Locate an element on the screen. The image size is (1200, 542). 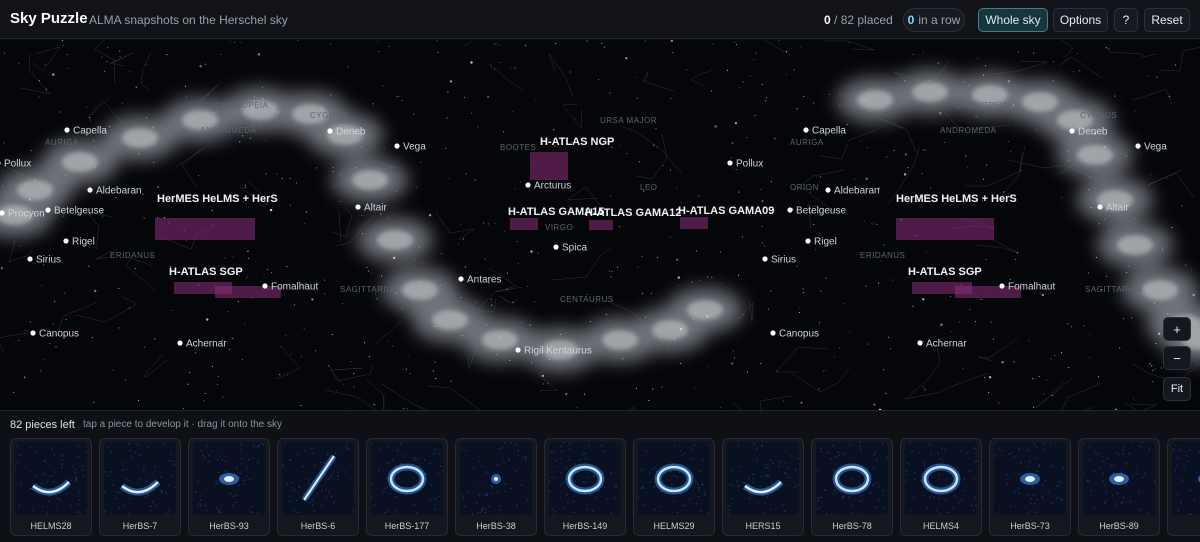
puzzle-piece: HerBS-93 is located at coordinates (229, 487).